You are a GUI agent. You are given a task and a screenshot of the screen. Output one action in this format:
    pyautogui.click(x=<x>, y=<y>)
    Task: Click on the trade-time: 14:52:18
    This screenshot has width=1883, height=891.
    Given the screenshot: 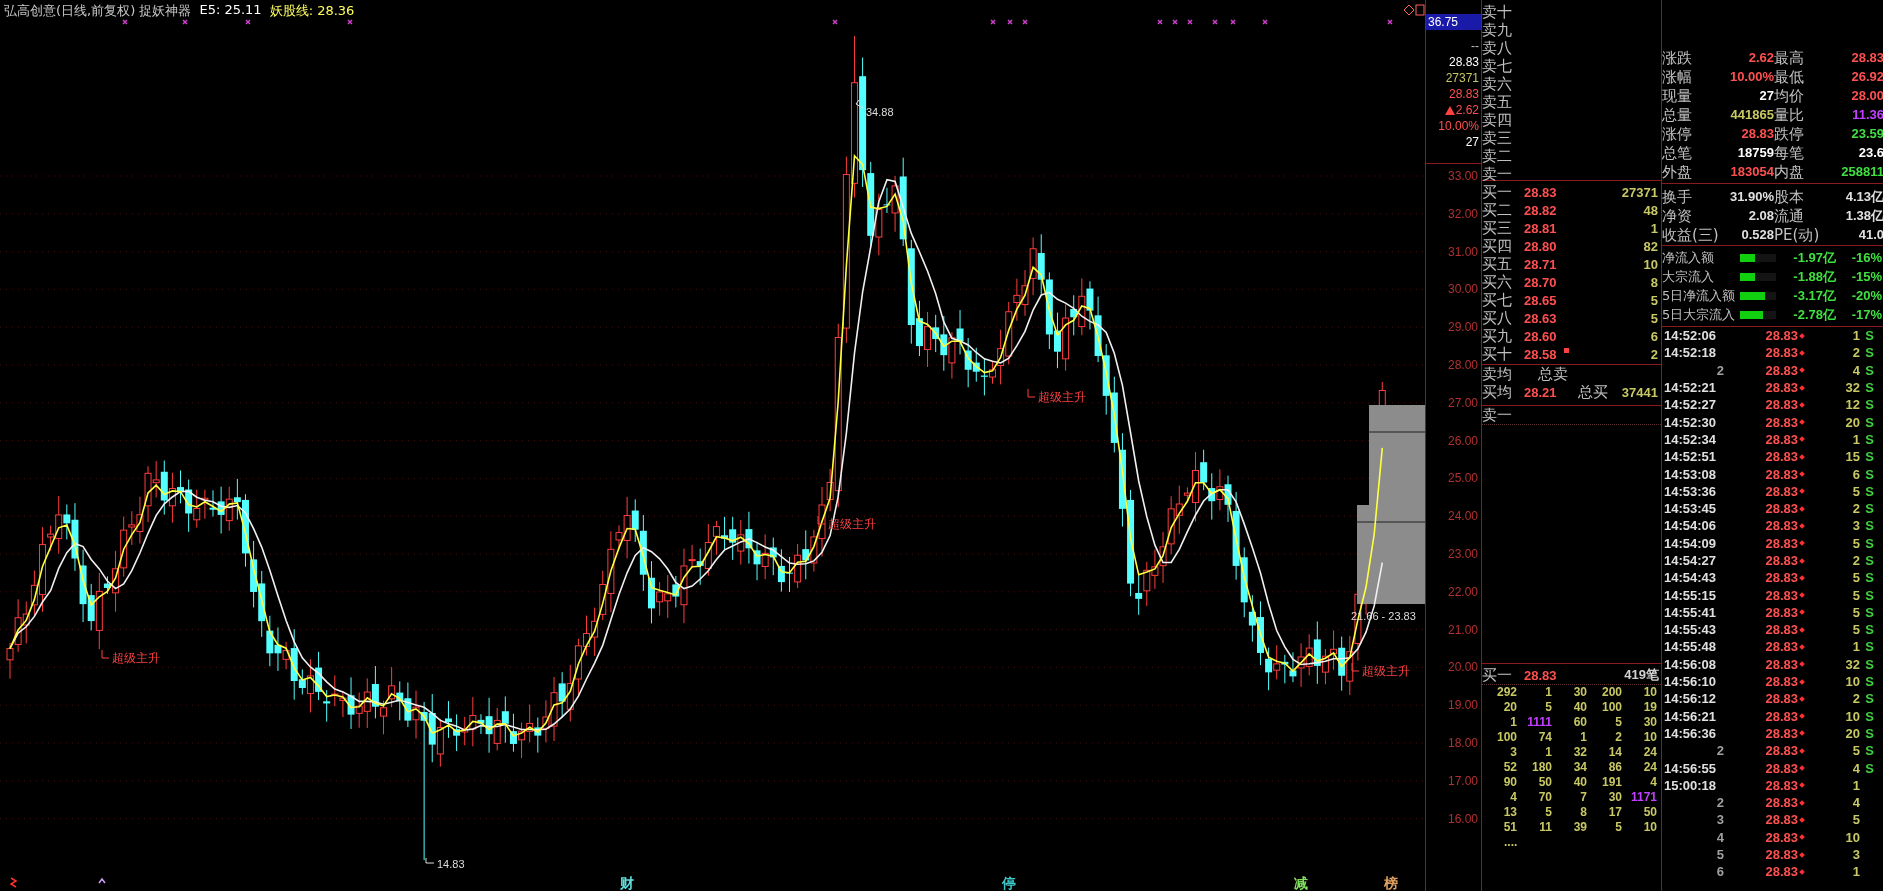 What is the action you would take?
    pyautogui.click(x=1690, y=353)
    